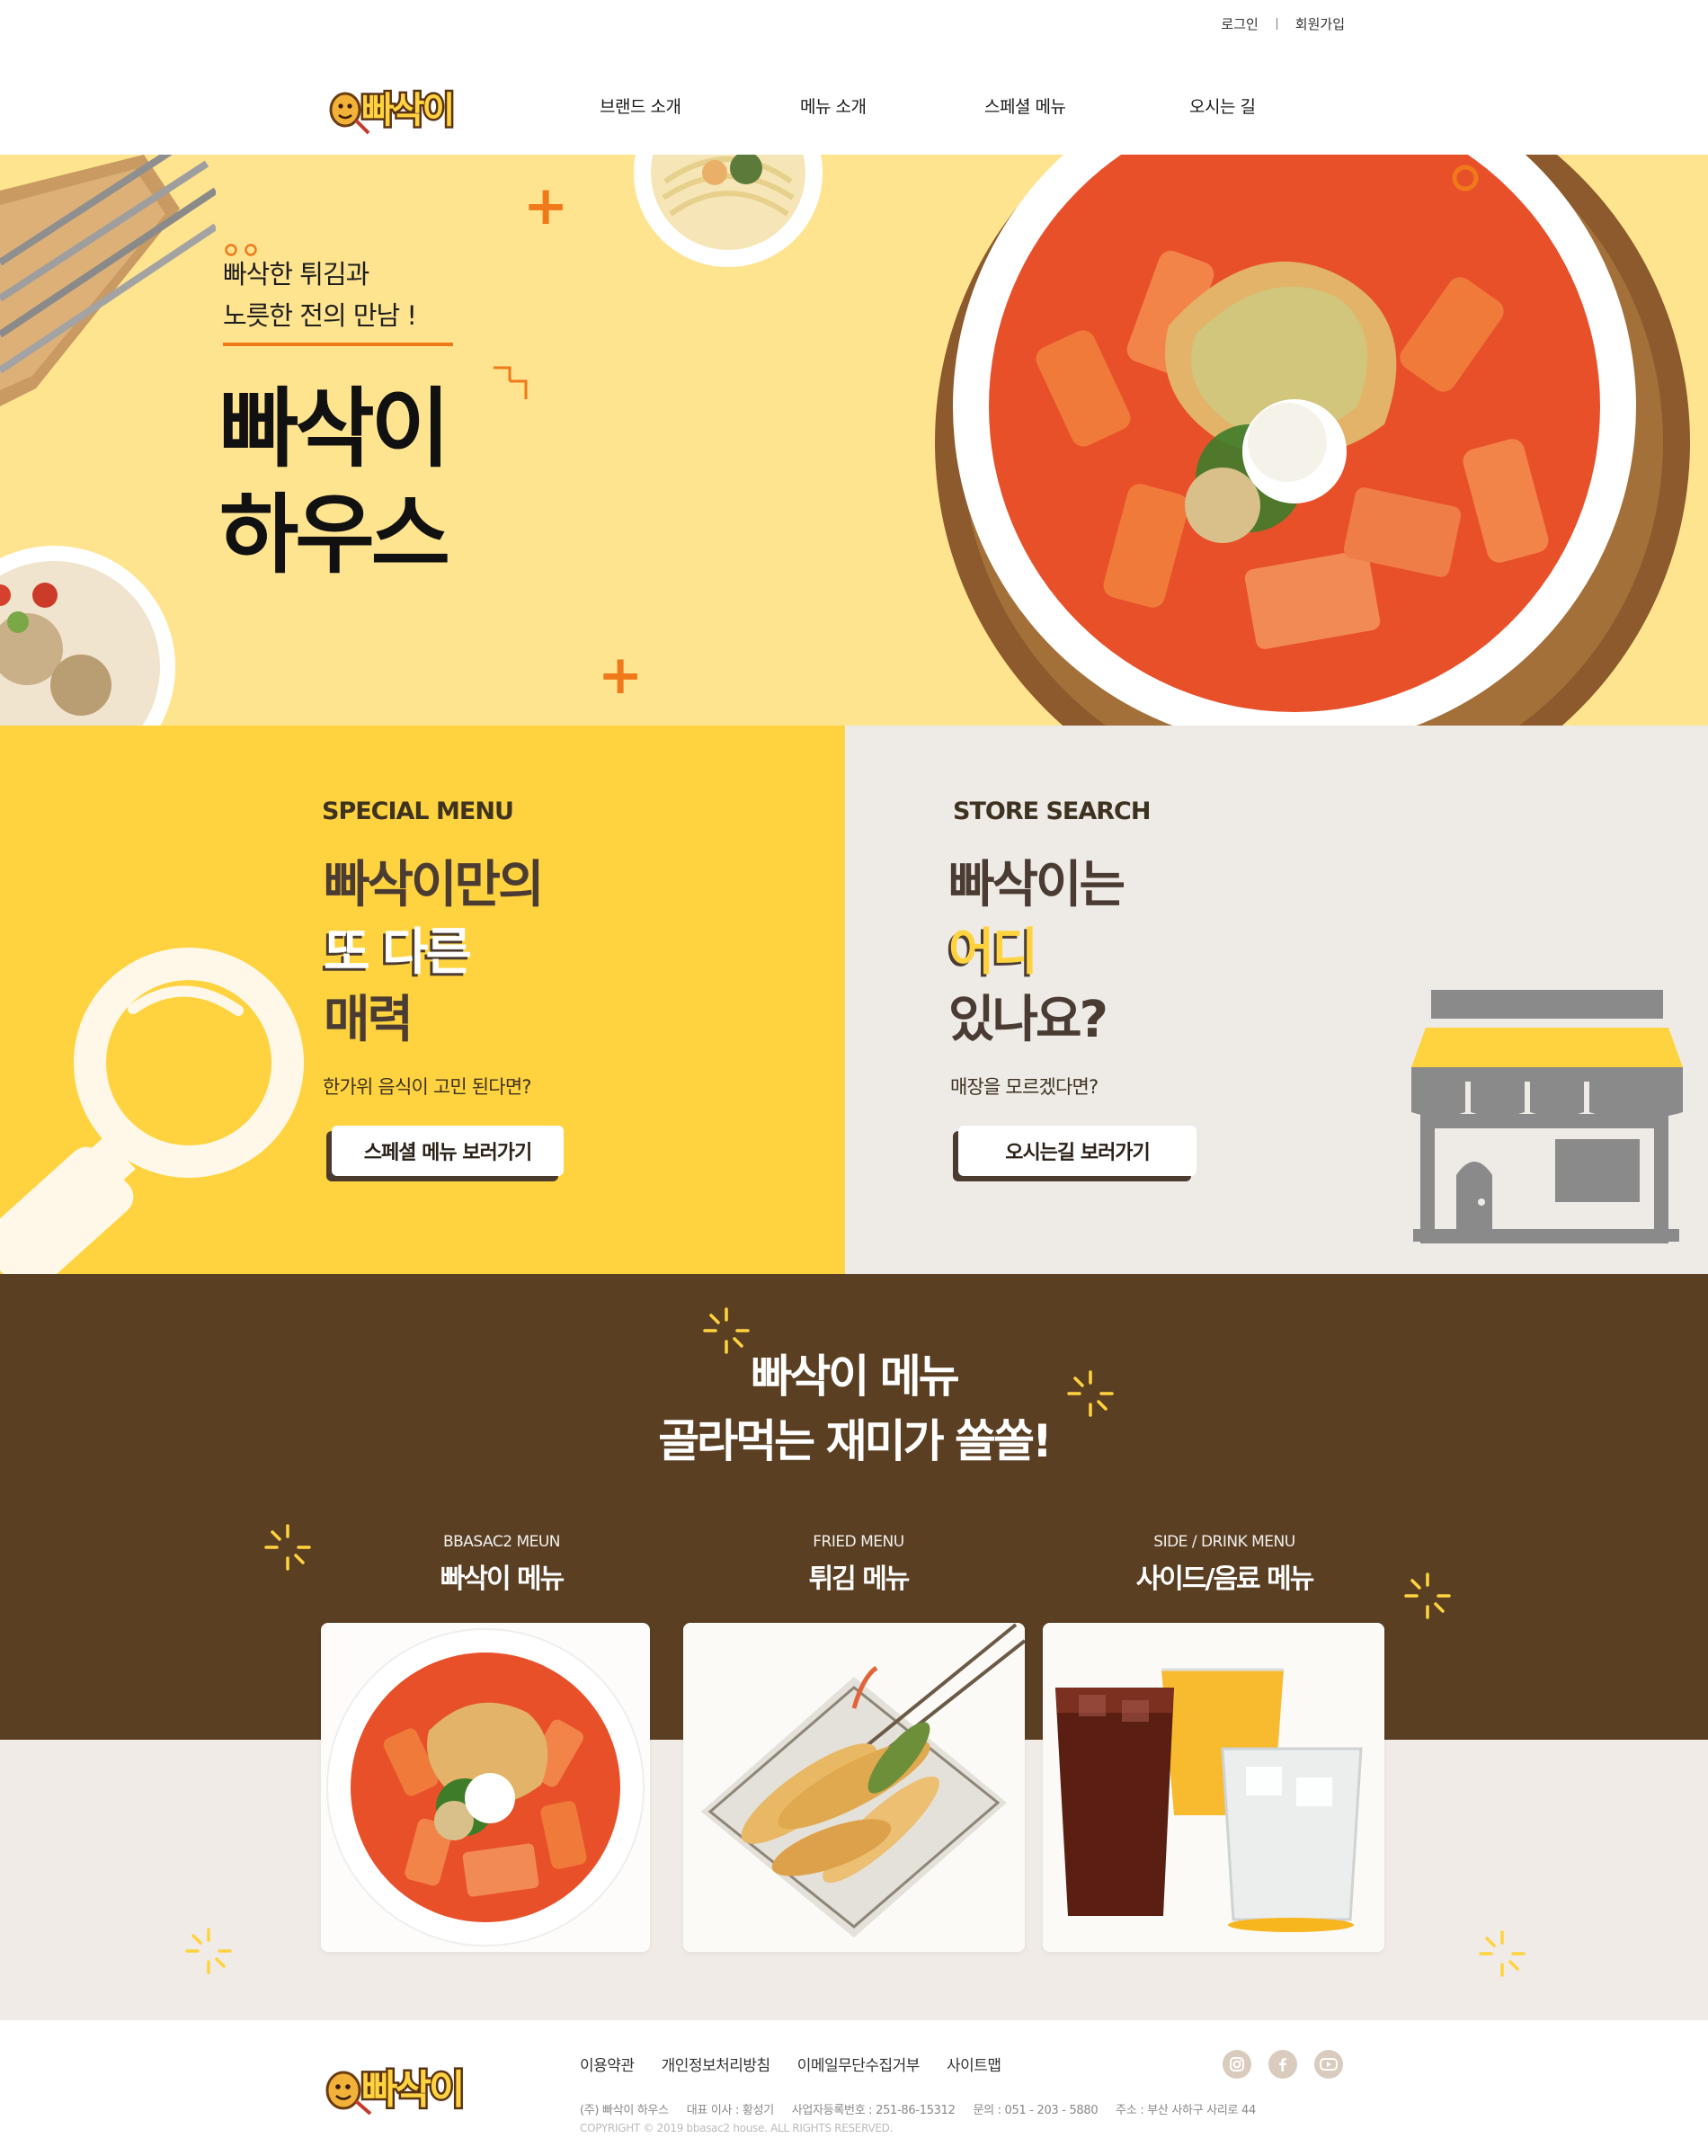  I want to click on youtube-icon, so click(1328, 2065).